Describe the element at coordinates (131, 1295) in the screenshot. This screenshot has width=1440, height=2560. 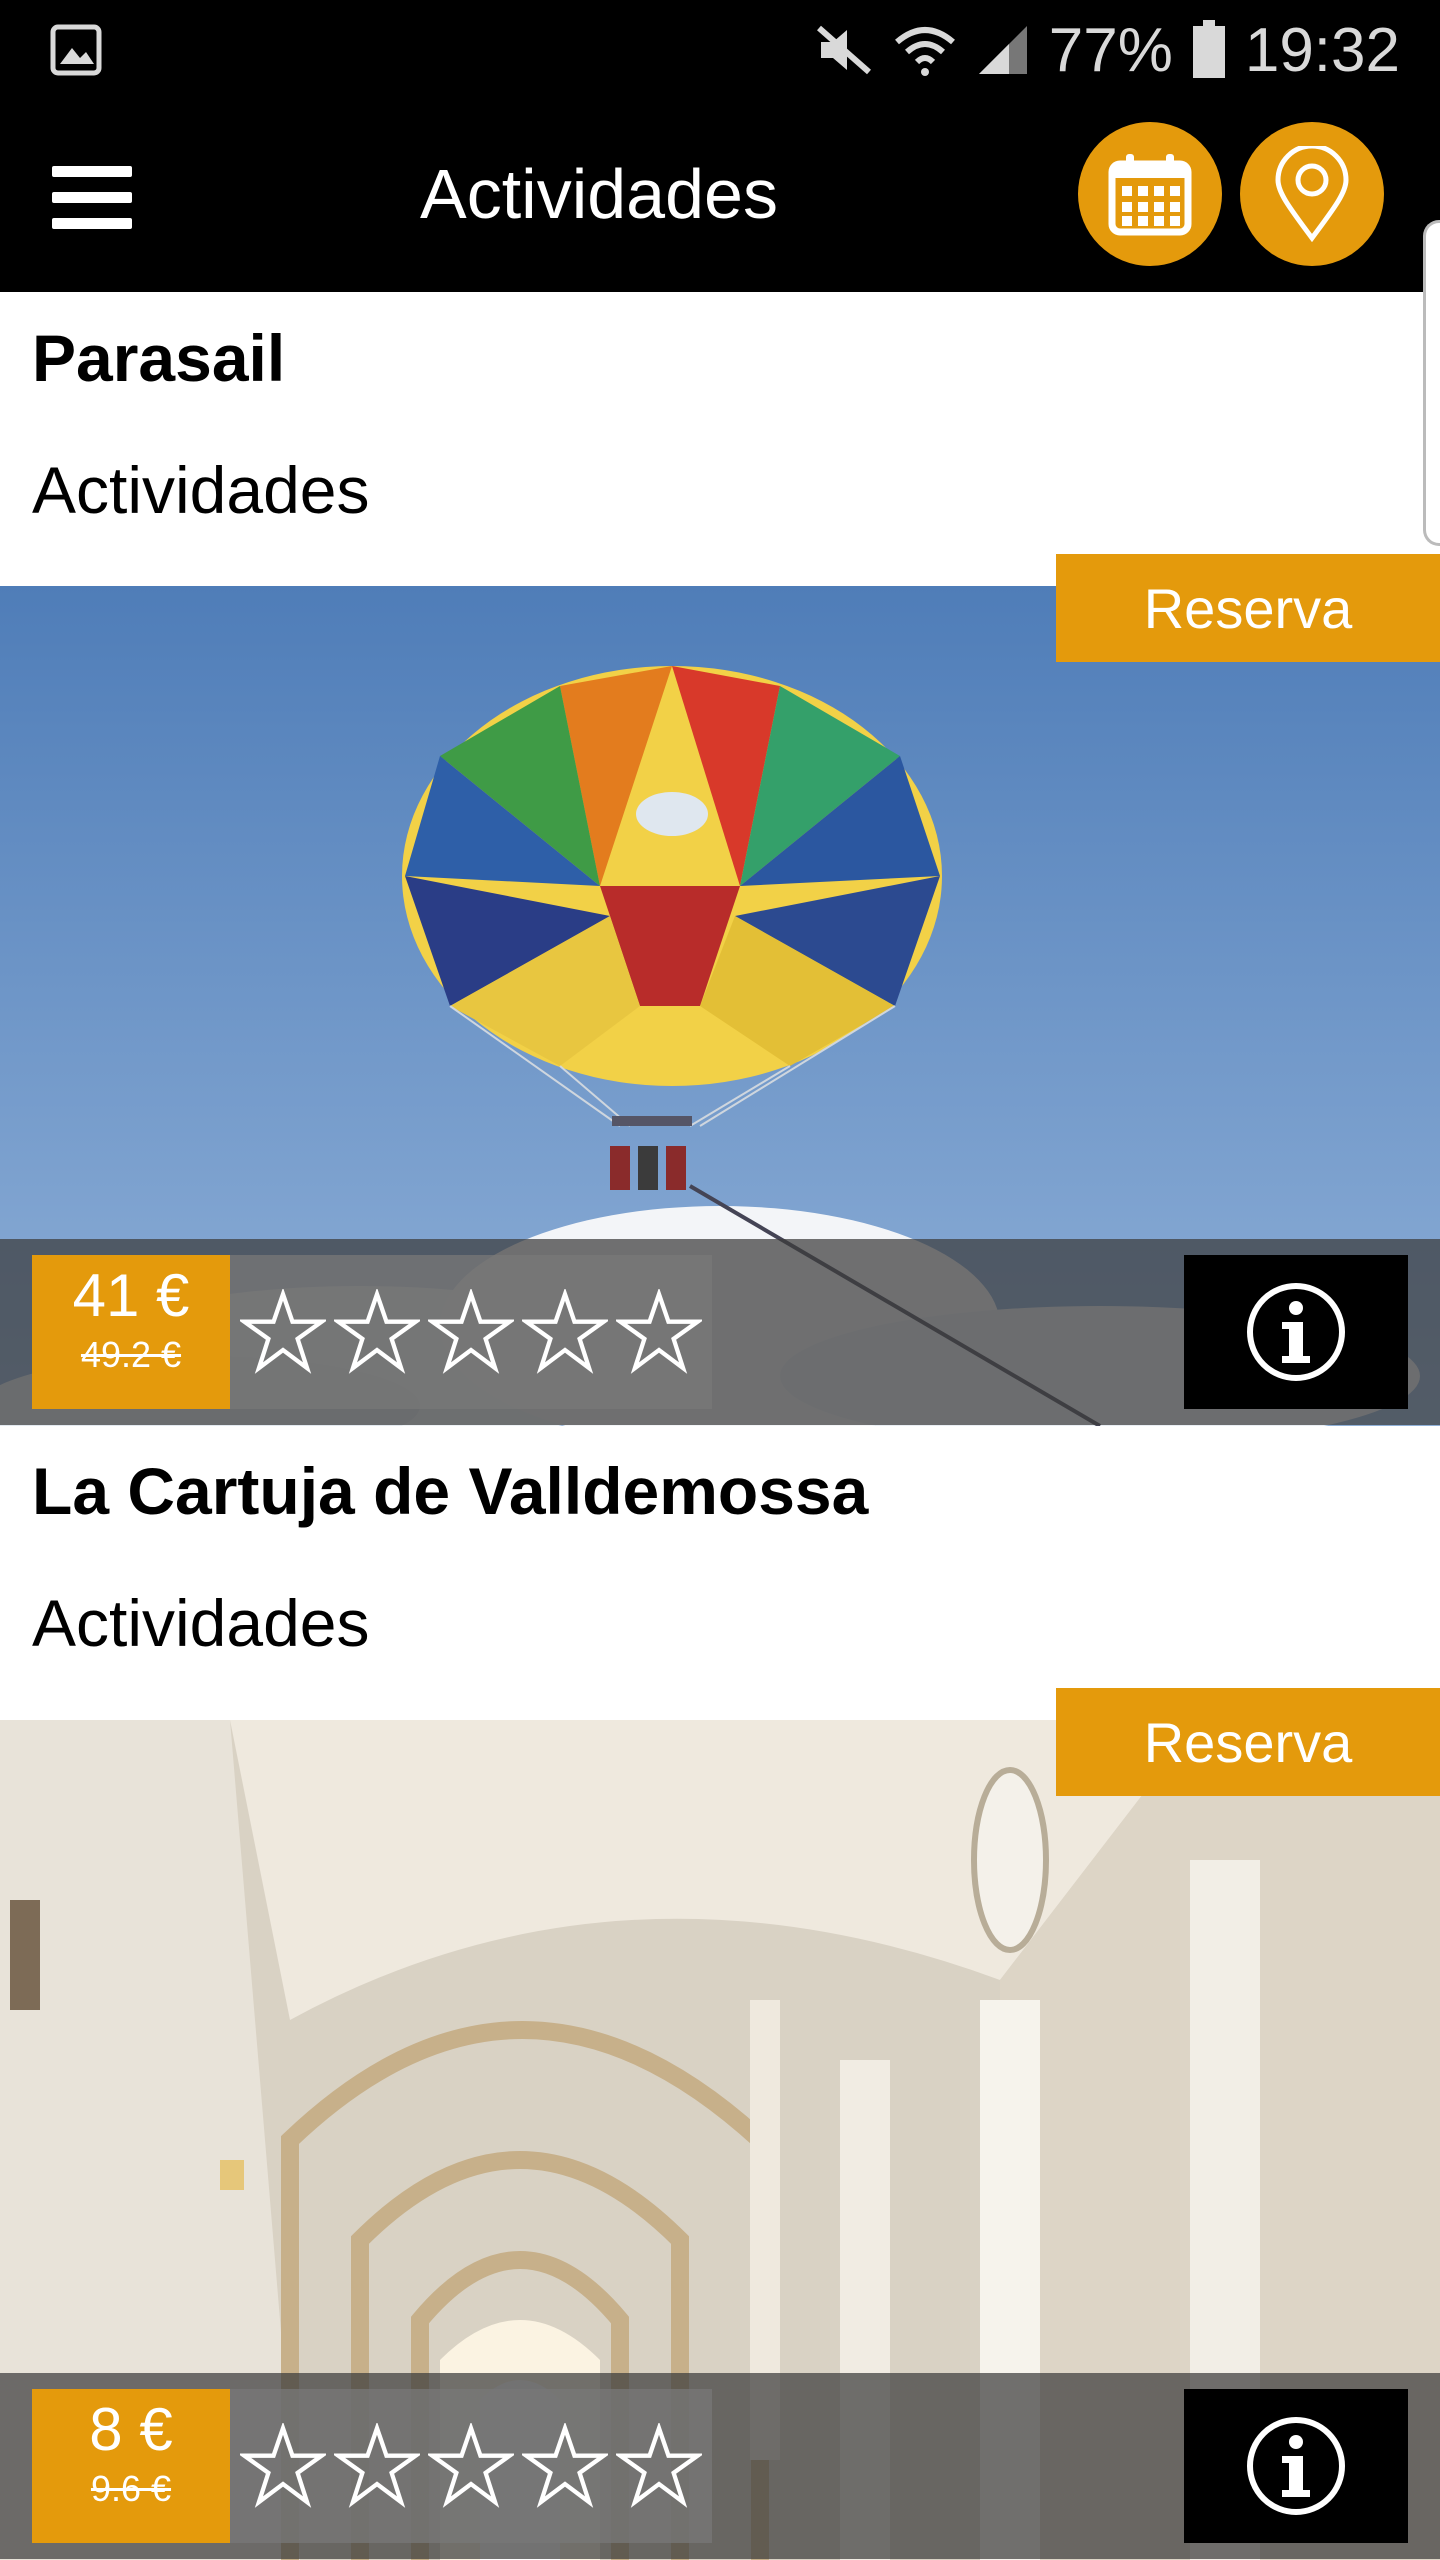
I see `price: 41 €` at that location.